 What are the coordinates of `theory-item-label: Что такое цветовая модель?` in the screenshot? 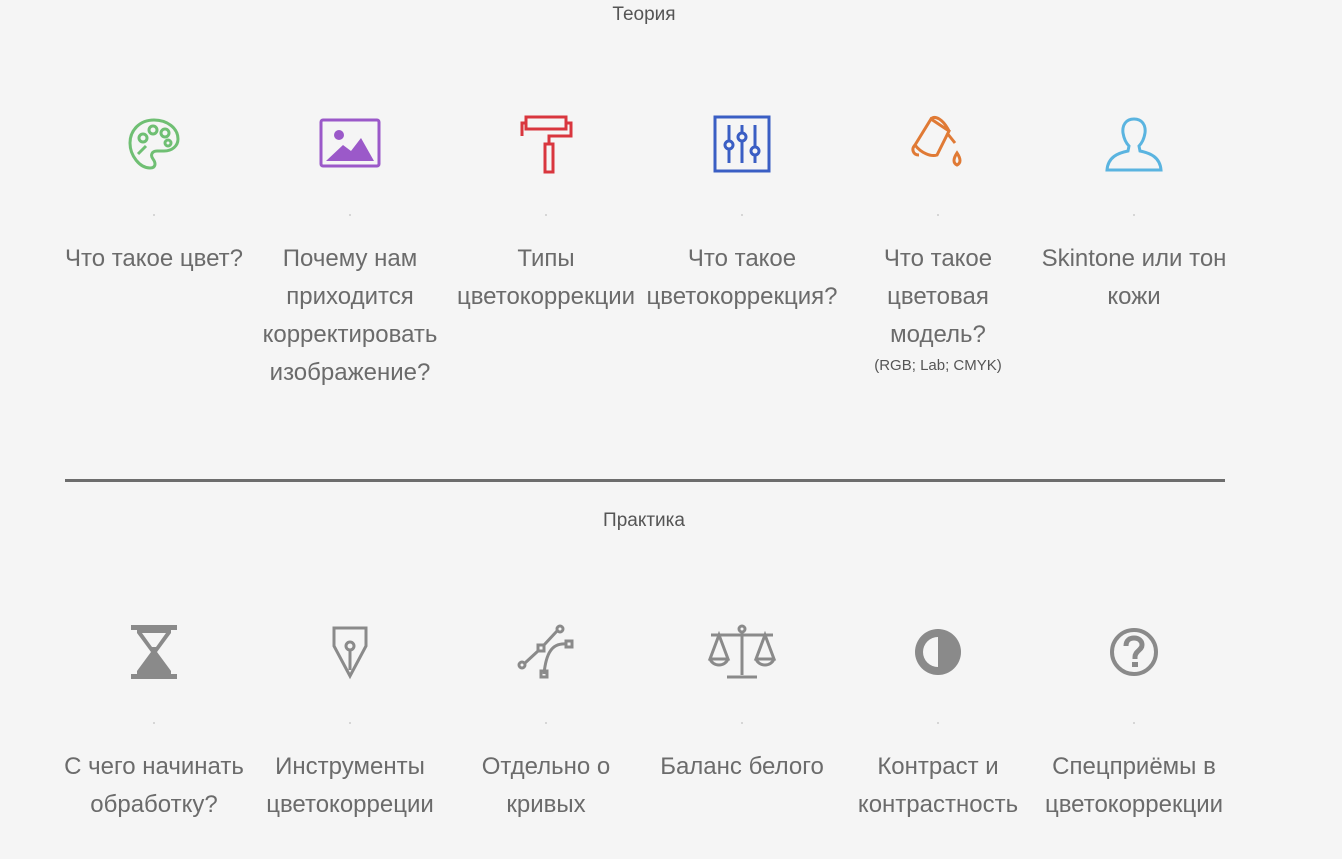 It's located at (938, 296).